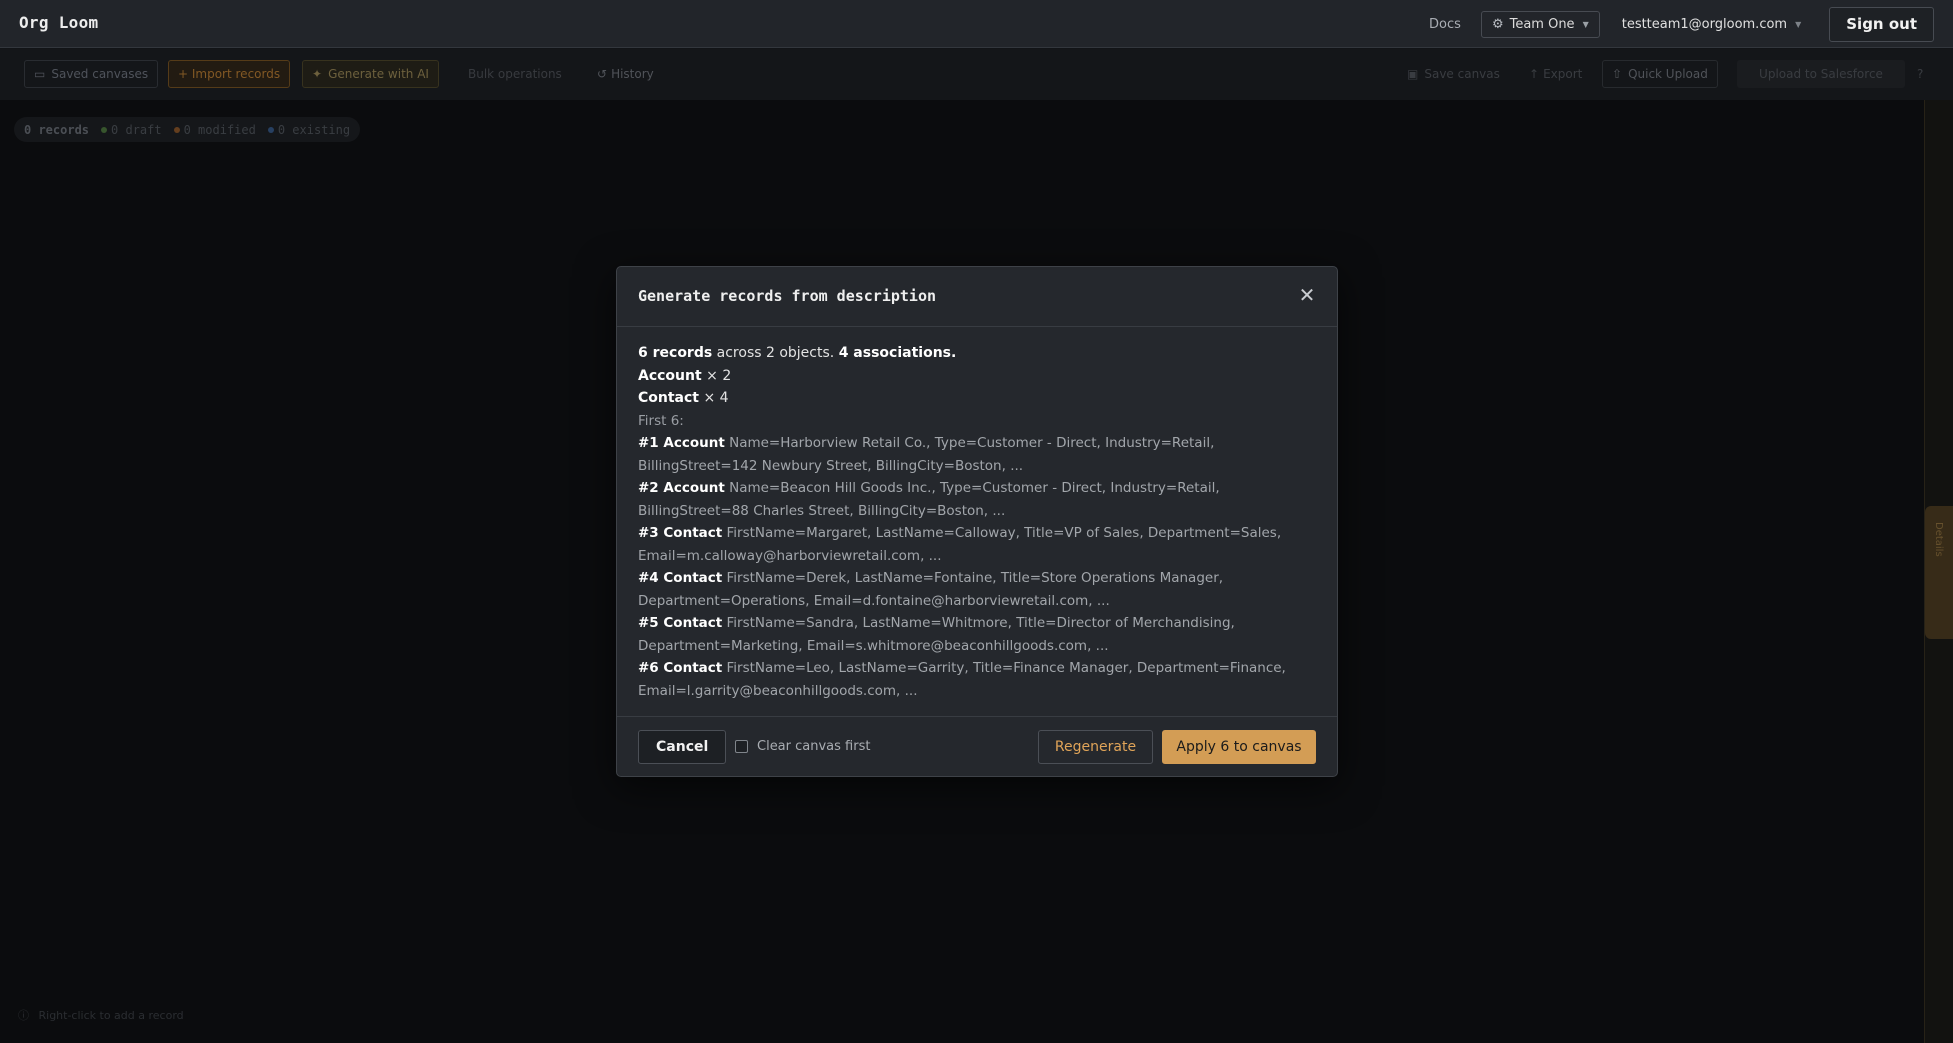  What do you see at coordinates (897, 353) in the screenshot?
I see `summary-associations: 4 associations.` at bounding box center [897, 353].